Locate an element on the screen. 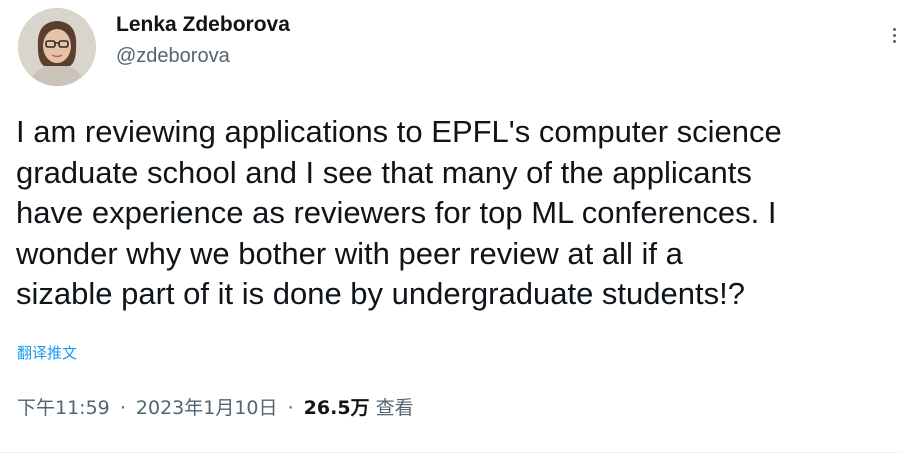 Image resolution: width=900 pixels, height=472 pixels. author-display-name: Lenka Zdeborova is located at coordinates (203, 25).